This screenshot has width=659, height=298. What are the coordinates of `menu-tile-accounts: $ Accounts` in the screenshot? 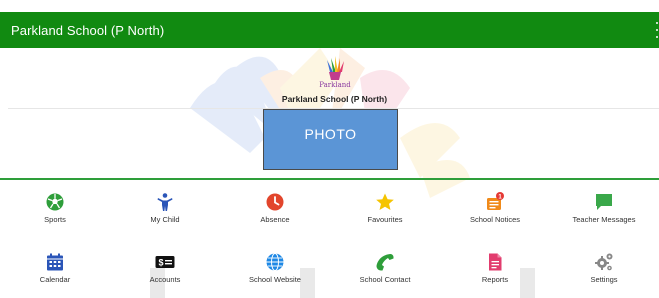 It's located at (165, 269).